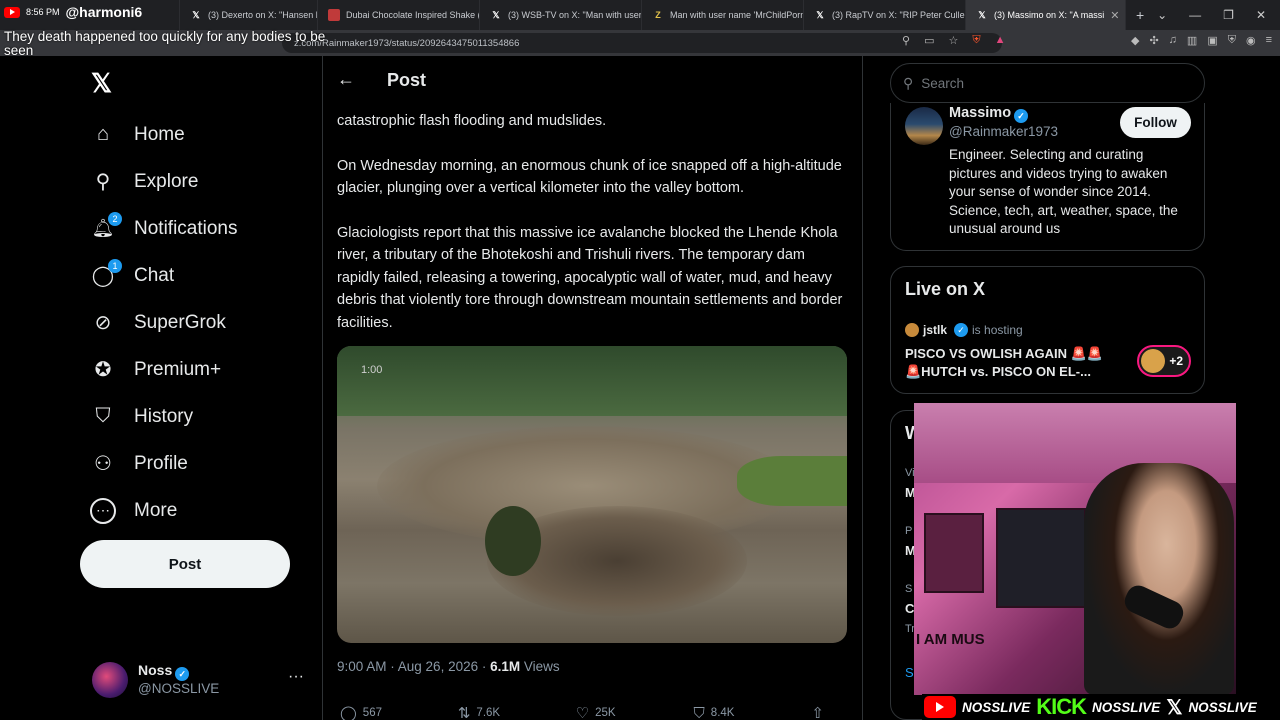 The height and width of the screenshot is (720, 1280). Describe the element at coordinates (180, 322) in the screenshot. I see `nav-label: SuperGrok` at that location.